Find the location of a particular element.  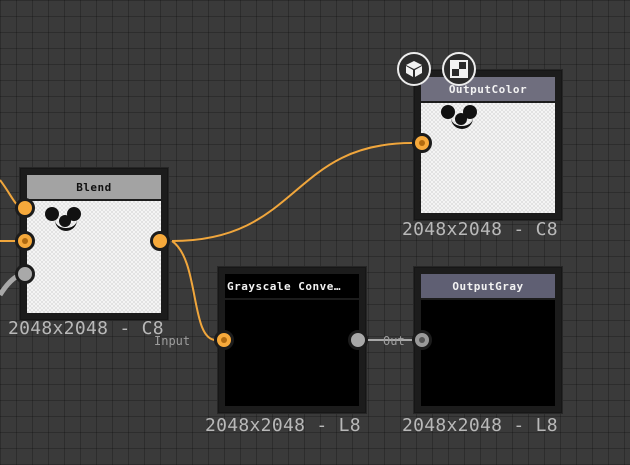

grayscale-thumbnail is located at coordinates (292, 353).